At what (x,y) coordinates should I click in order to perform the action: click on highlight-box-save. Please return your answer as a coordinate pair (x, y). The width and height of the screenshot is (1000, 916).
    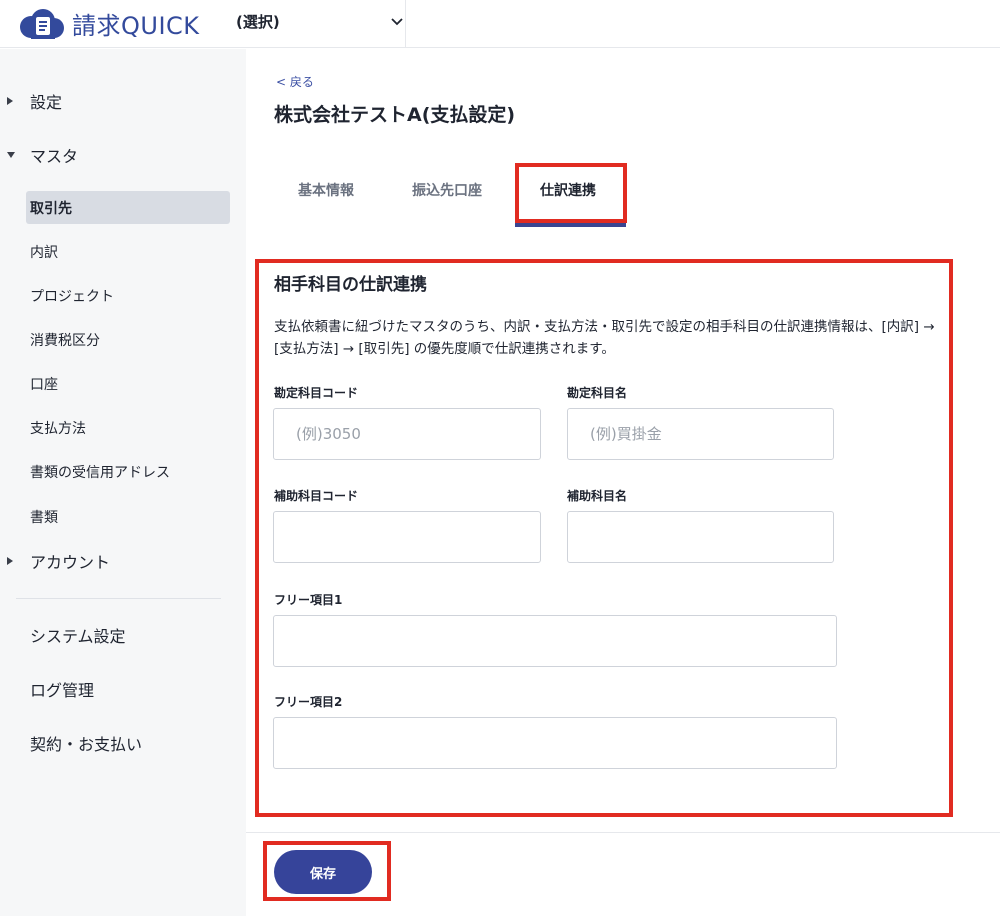
    Looking at the image, I should click on (327, 871).